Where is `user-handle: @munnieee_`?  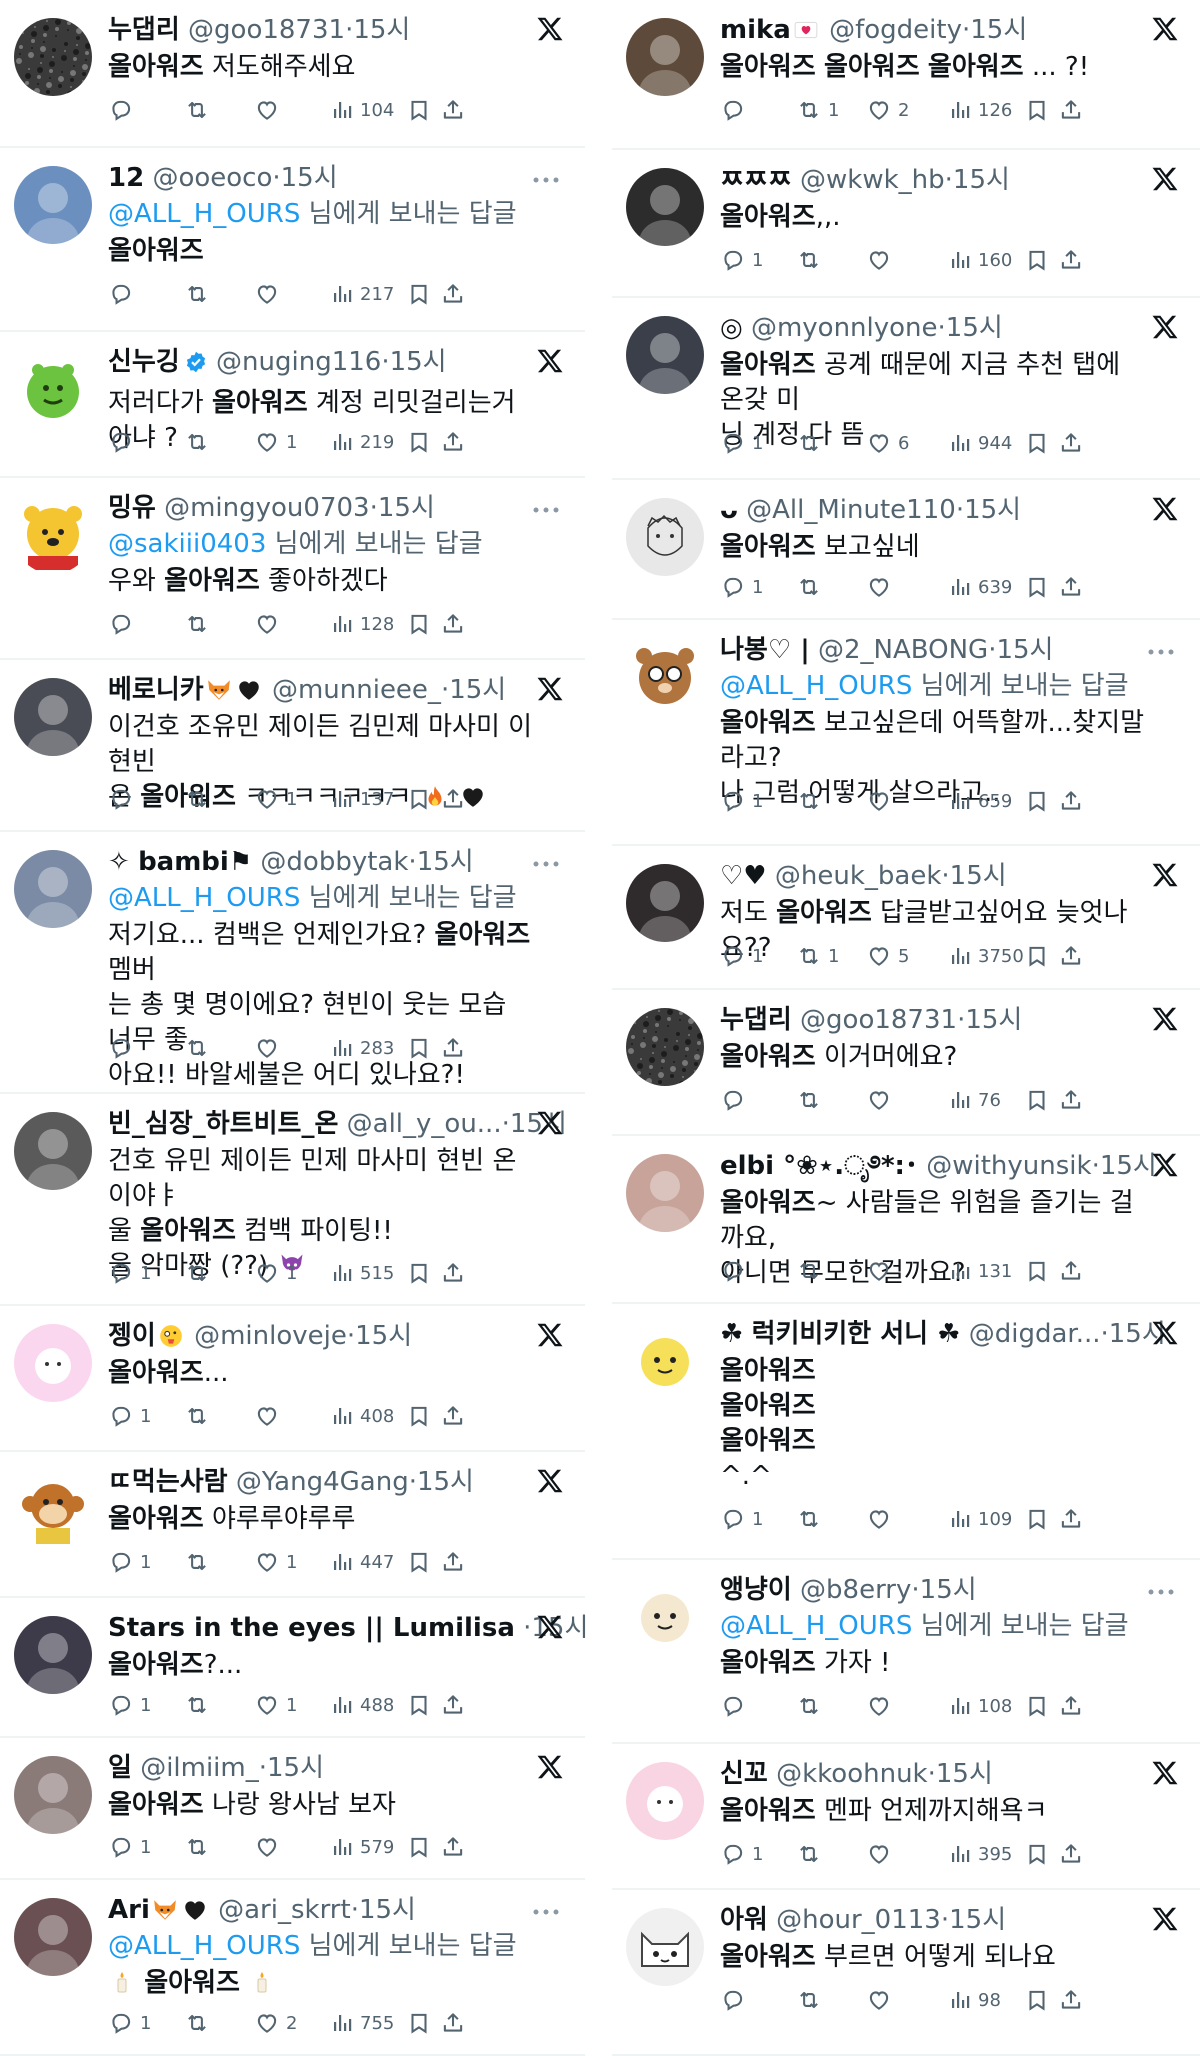 user-handle: @munnieee_ is located at coordinates (356, 690).